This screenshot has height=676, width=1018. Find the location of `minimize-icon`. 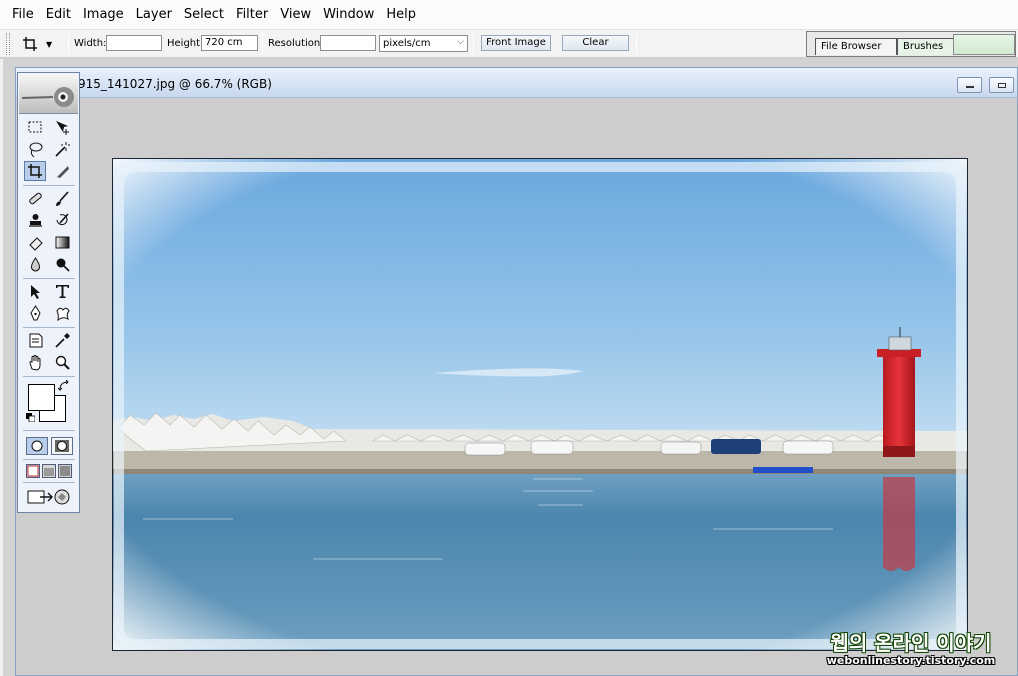

minimize-icon is located at coordinates (970, 87).